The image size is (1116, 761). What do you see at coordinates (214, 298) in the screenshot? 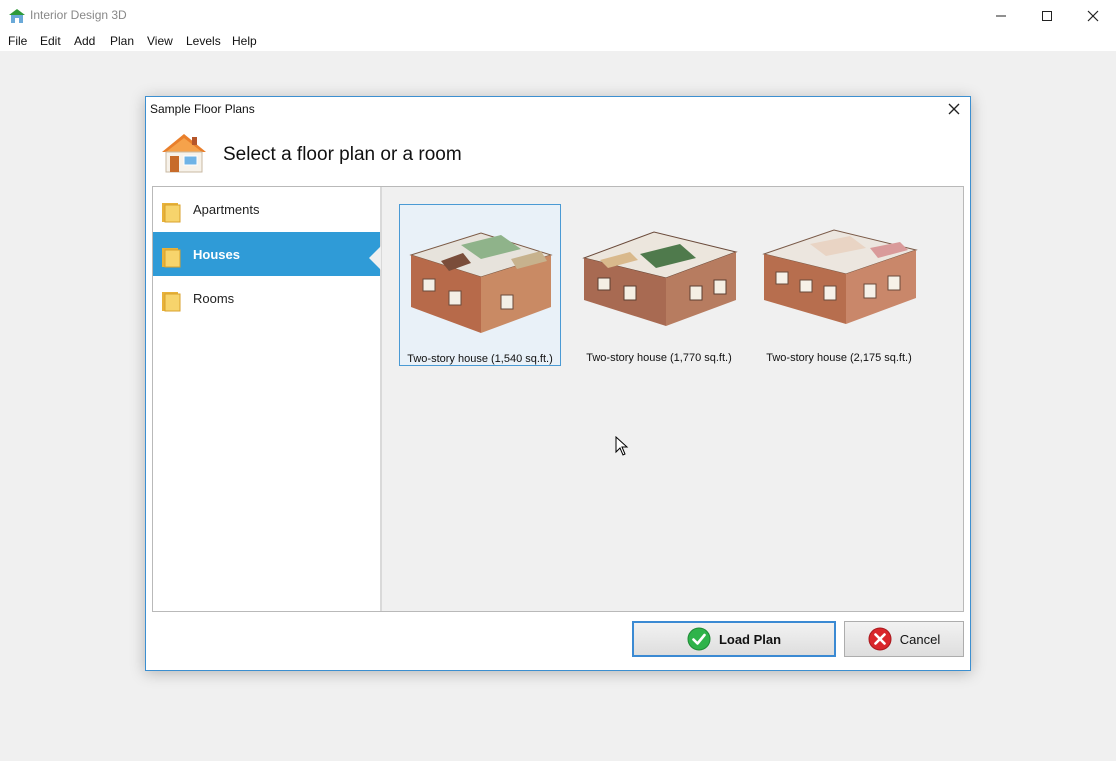
I see `category-label: Rooms` at bounding box center [214, 298].